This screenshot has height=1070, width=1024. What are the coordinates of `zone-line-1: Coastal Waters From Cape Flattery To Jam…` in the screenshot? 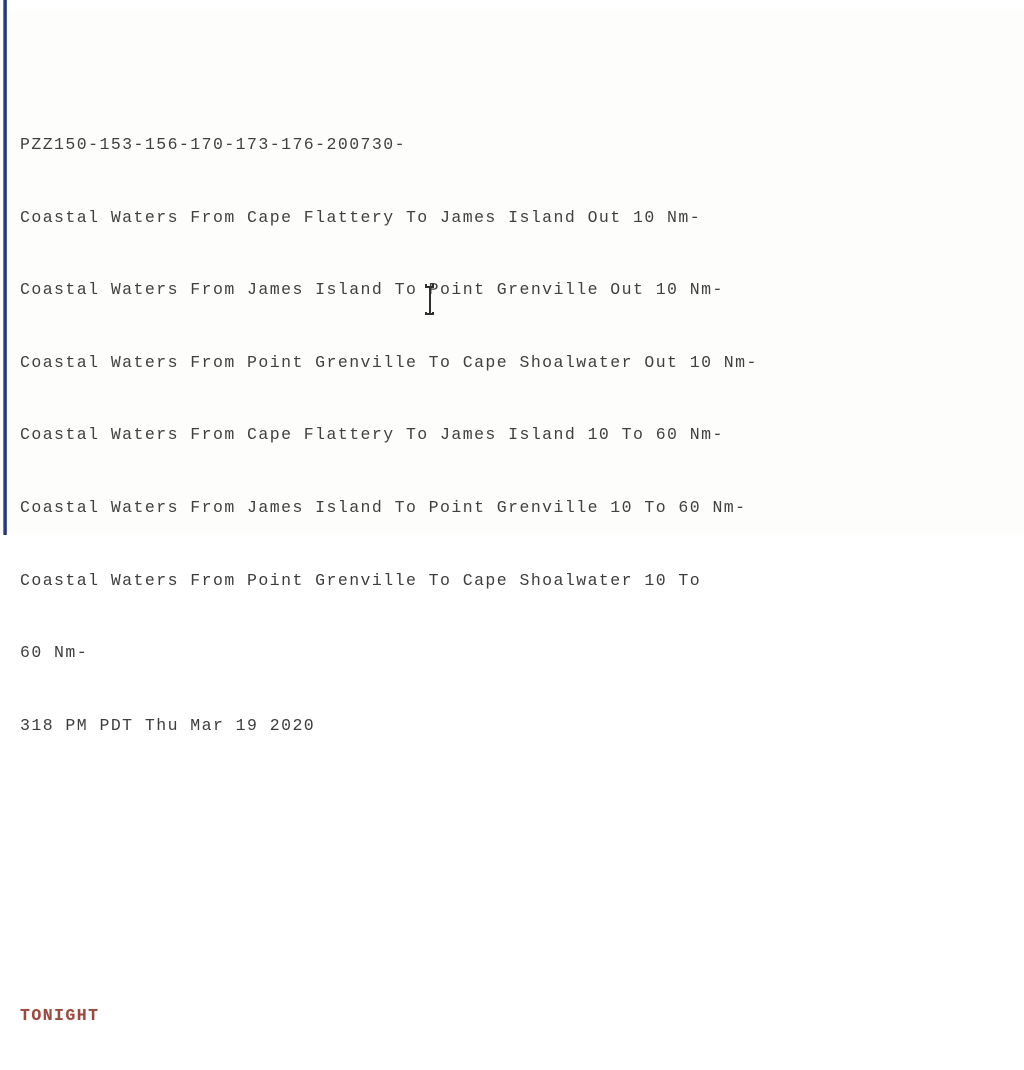 It's located at (361, 217).